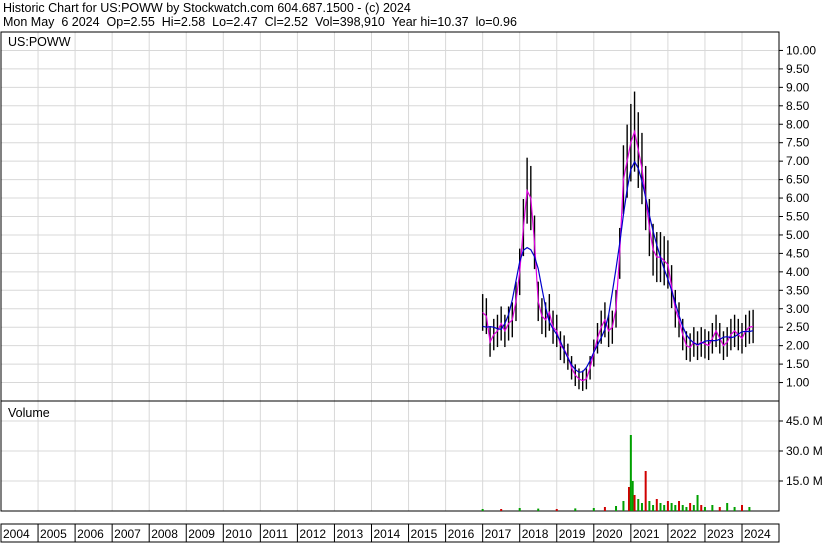 The height and width of the screenshot is (543, 830). I want to click on price-tick-label: 7.00, so click(798, 161).